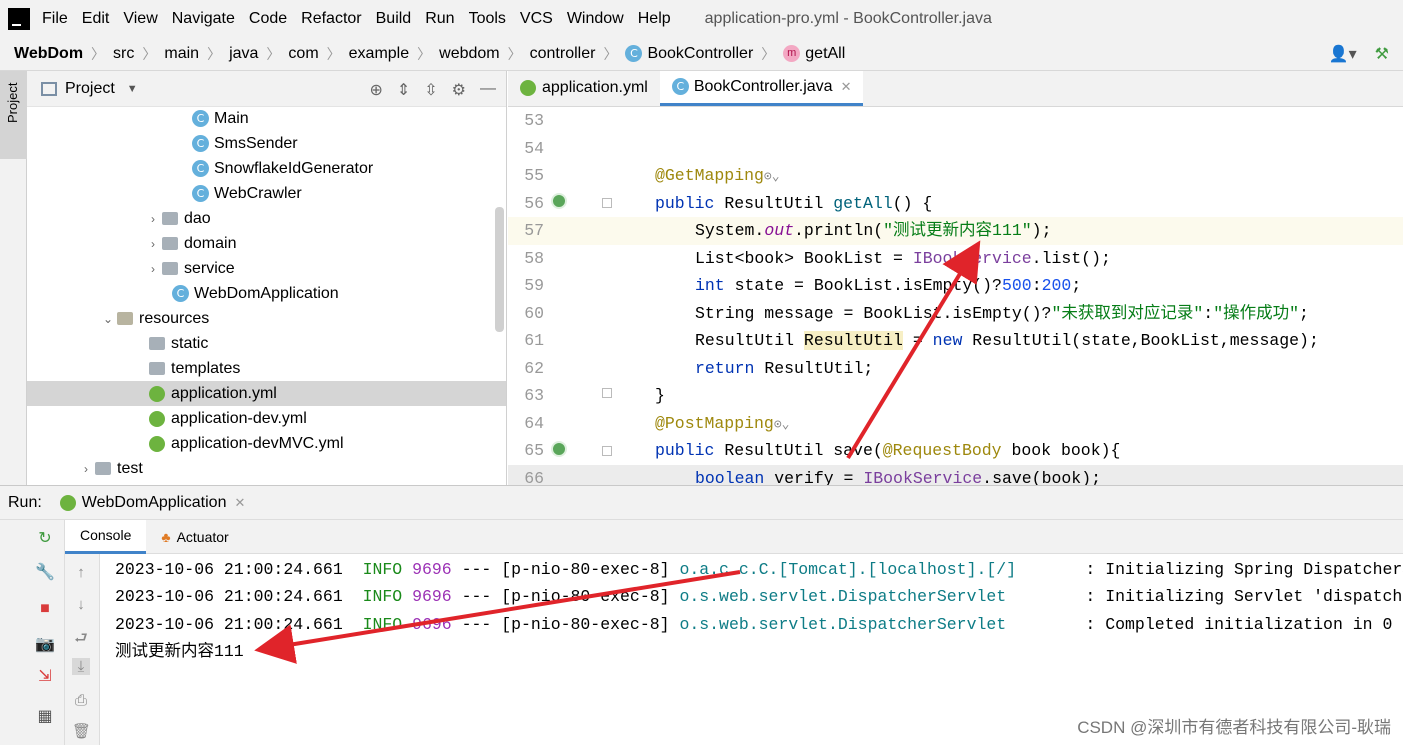  I want to click on breadcrumb-class: C BookController, so click(689, 54).